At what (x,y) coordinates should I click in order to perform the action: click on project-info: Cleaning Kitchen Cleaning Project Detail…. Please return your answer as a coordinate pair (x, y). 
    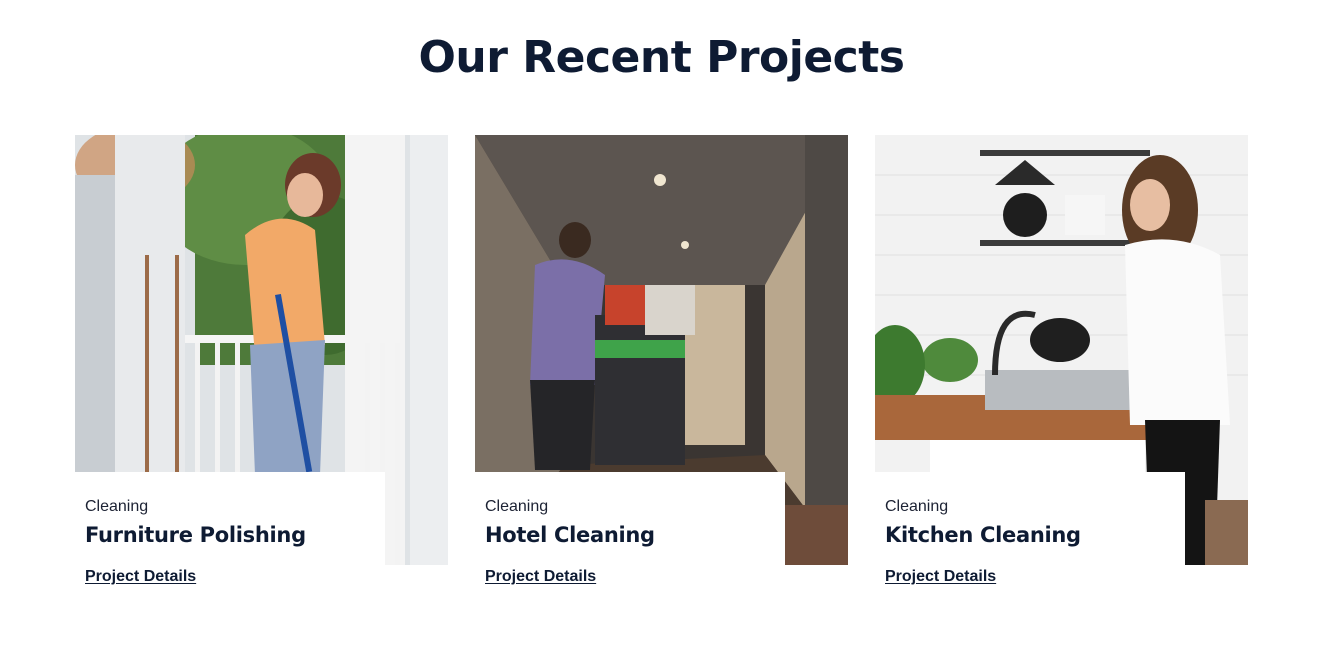
    Looking at the image, I should click on (1030, 538).